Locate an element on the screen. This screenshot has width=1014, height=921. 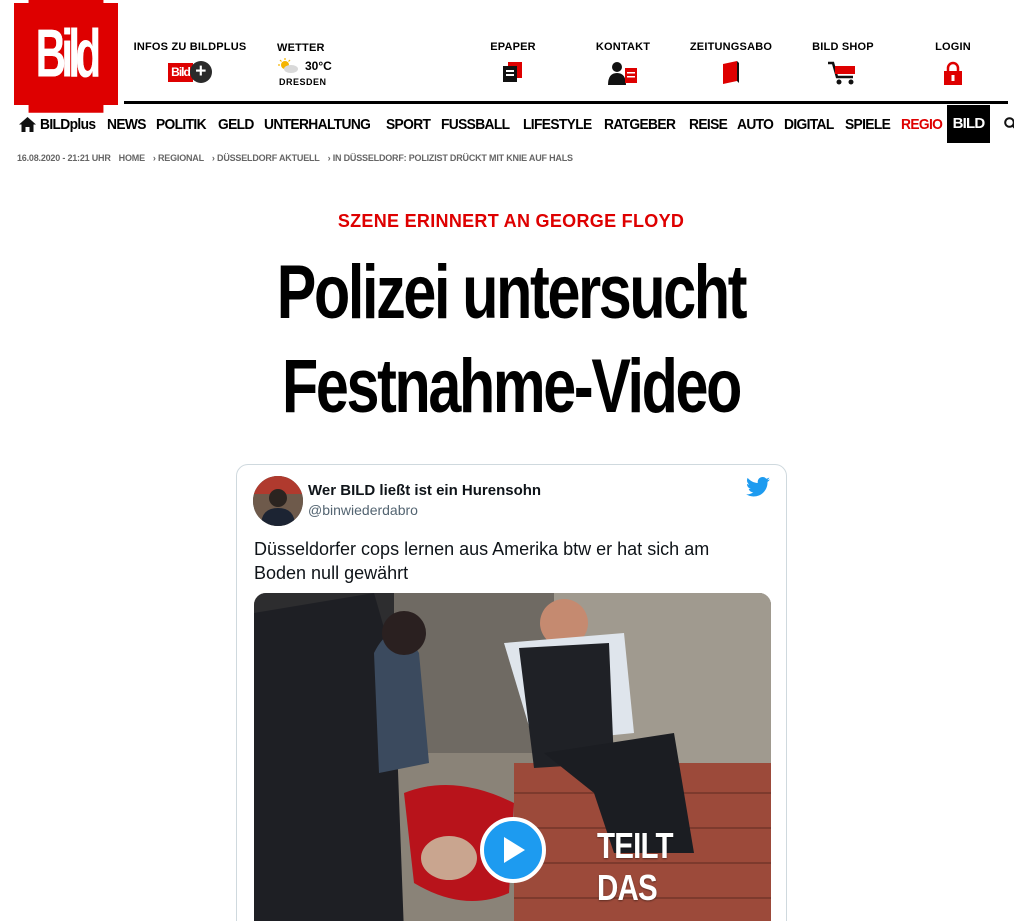
epaper-label: EPAPER is located at coordinates (513, 47).